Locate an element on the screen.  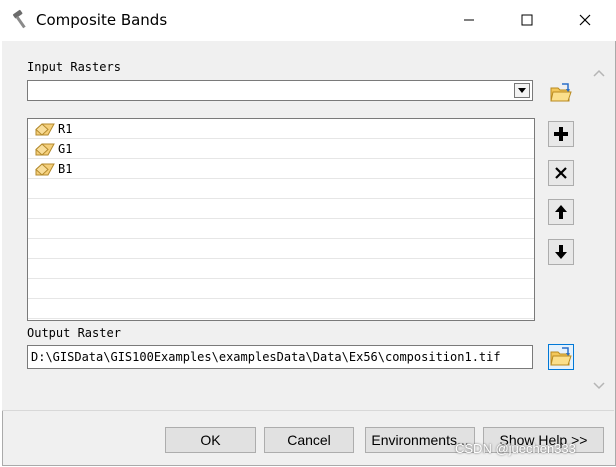
remove-button is located at coordinates (561, 173).